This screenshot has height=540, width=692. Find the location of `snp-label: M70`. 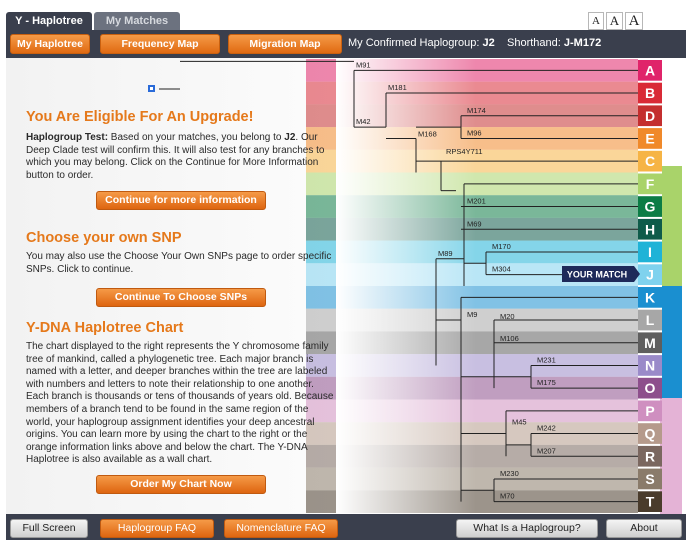

snp-label: M70 is located at coordinates (507, 496).